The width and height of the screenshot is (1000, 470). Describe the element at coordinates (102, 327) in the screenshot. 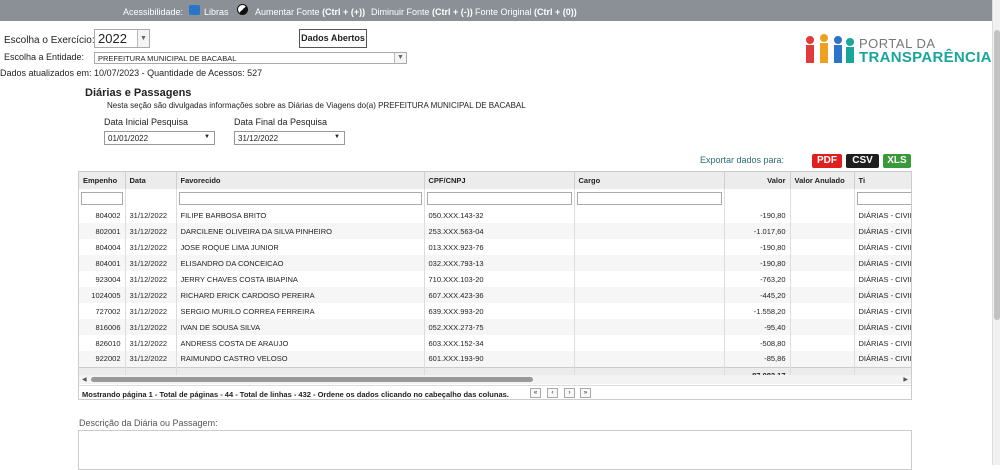

I see `cell-empenho: 816006` at that location.